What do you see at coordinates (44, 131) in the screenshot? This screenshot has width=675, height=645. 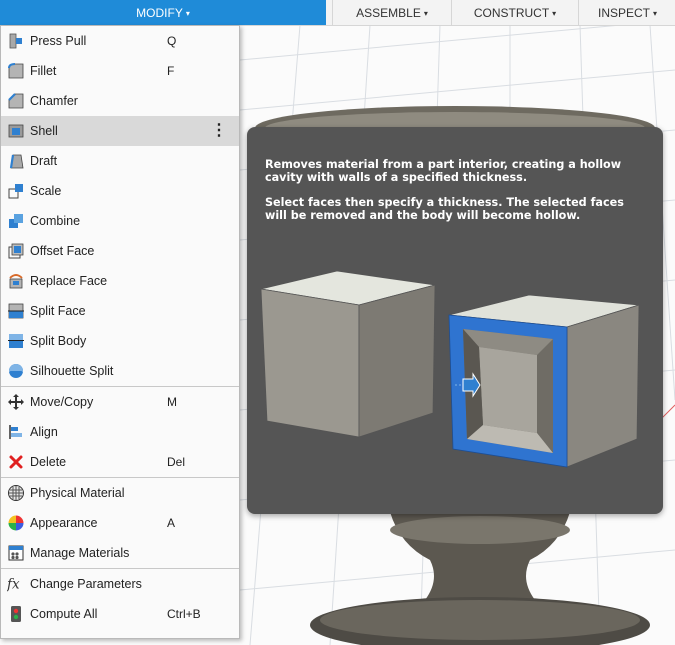 I see `menu-item-label: Shell` at bounding box center [44, 131].